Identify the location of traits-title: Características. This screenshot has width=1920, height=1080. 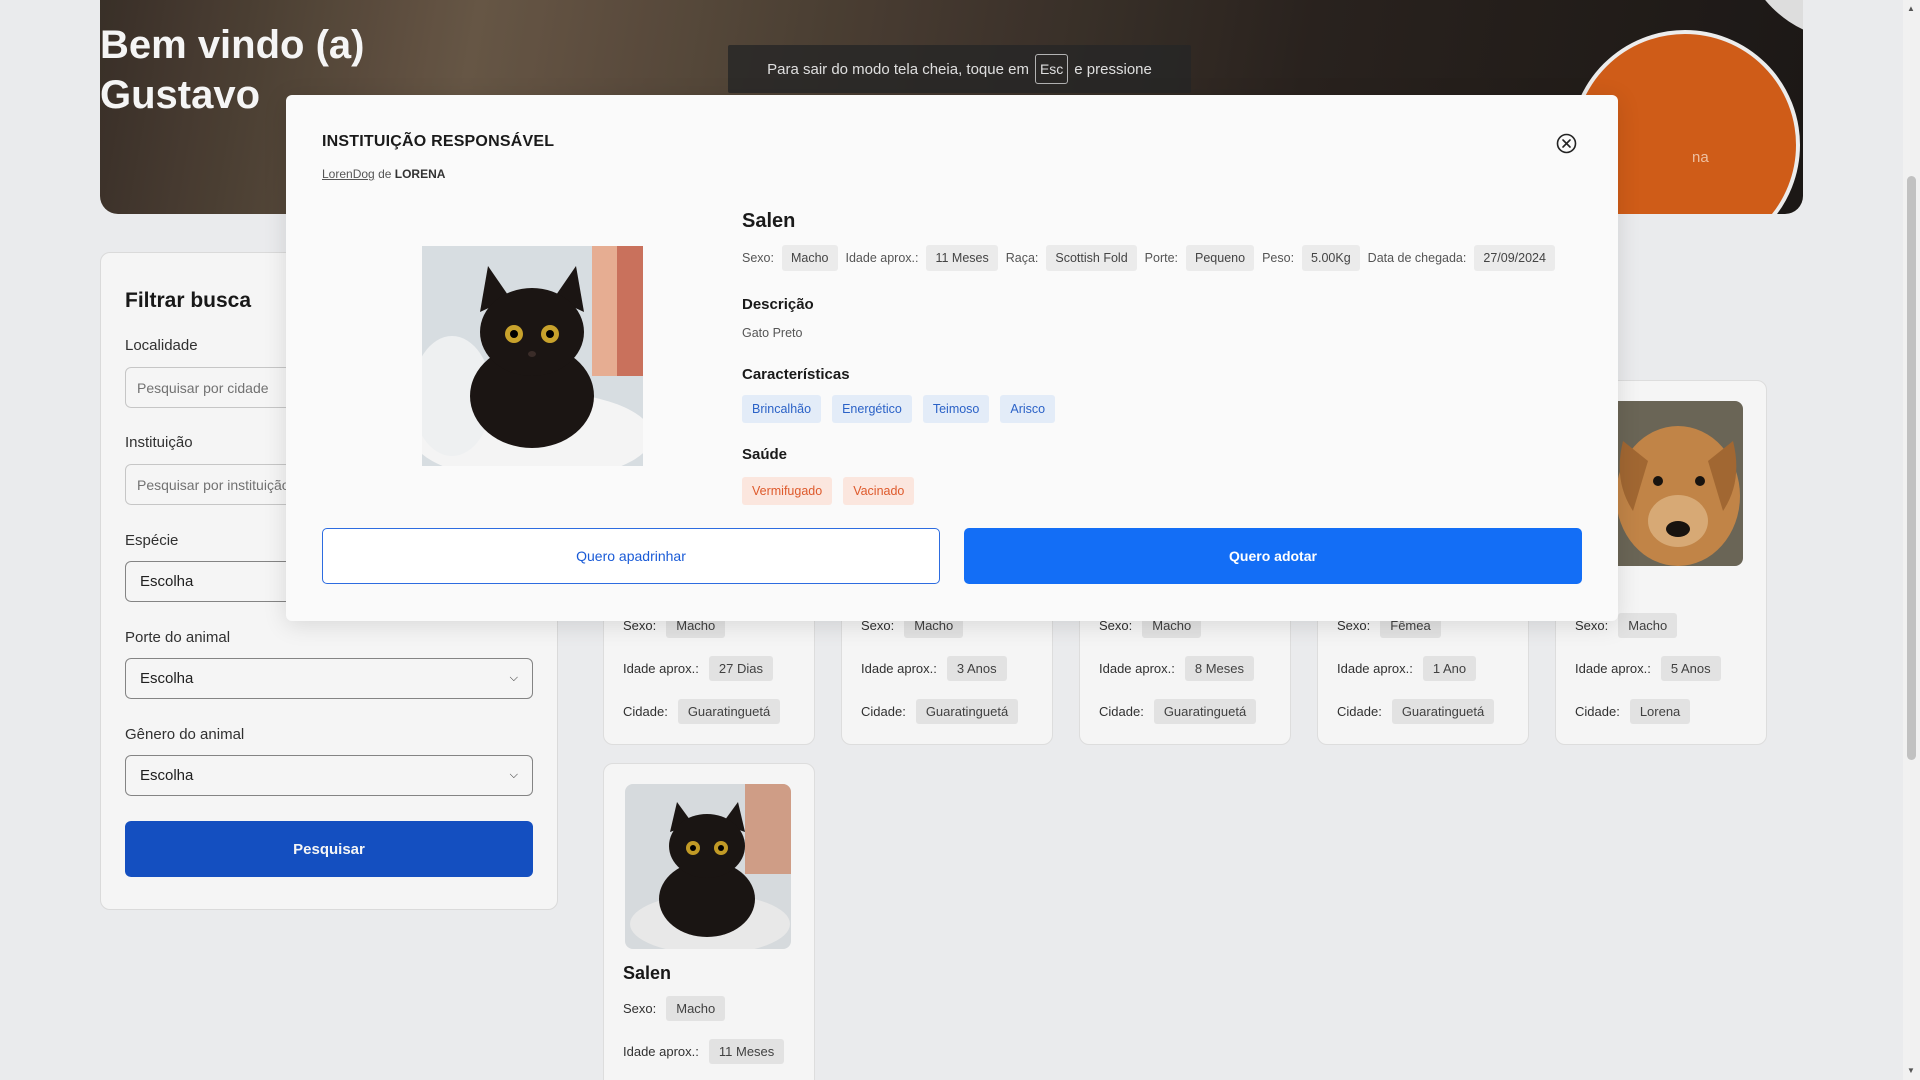
(796, 374).